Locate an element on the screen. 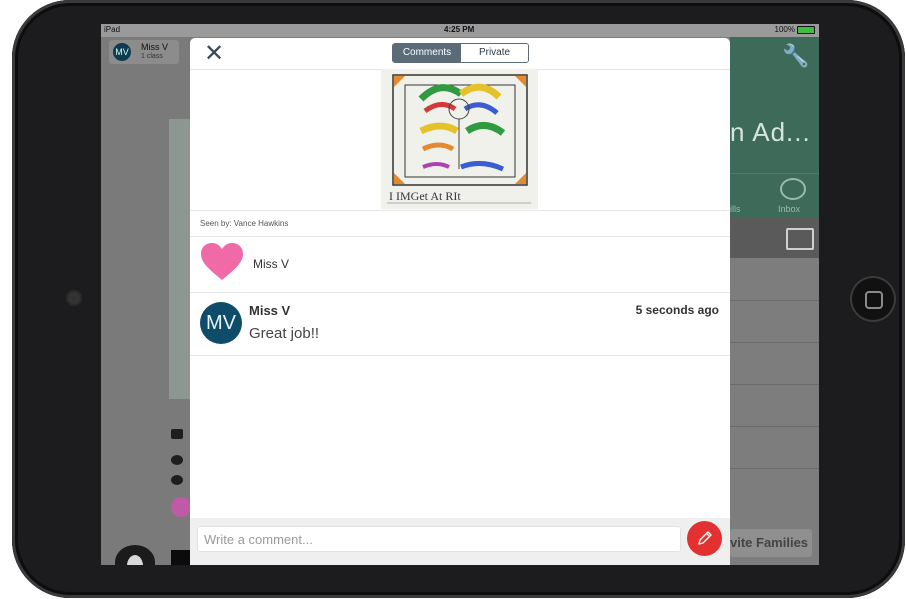 The height and width of the screenshot is (599, 906). comment-timestamp: 5 seconds ago is located at coordinates (677, 310).